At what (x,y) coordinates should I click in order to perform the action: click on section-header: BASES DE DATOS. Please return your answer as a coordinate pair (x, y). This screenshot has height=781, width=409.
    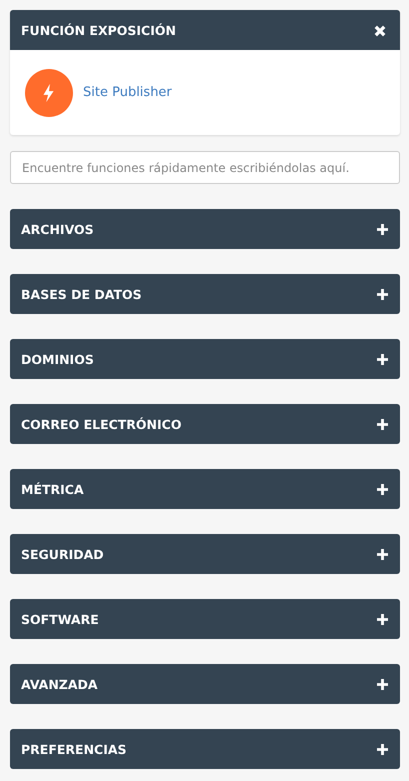
    Looking at the image, I should click on (205, 294).